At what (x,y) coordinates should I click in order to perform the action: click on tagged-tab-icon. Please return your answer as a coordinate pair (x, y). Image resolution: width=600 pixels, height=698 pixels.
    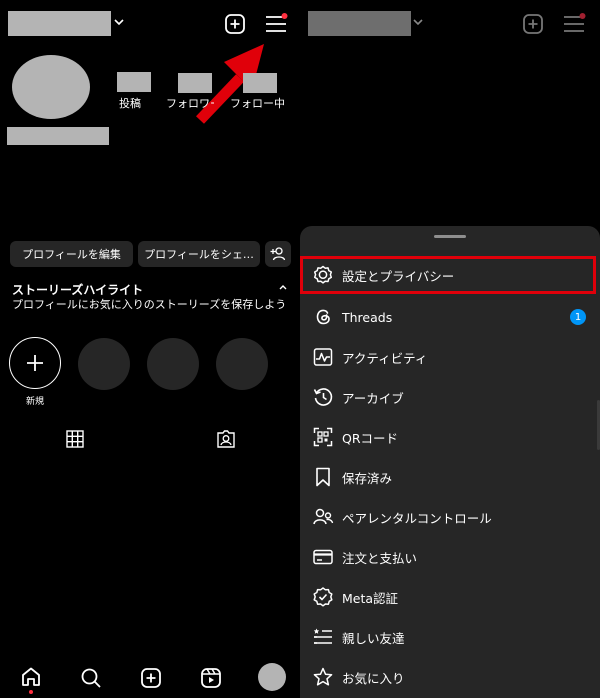
    Looking at the image, I should click on (226, 439).